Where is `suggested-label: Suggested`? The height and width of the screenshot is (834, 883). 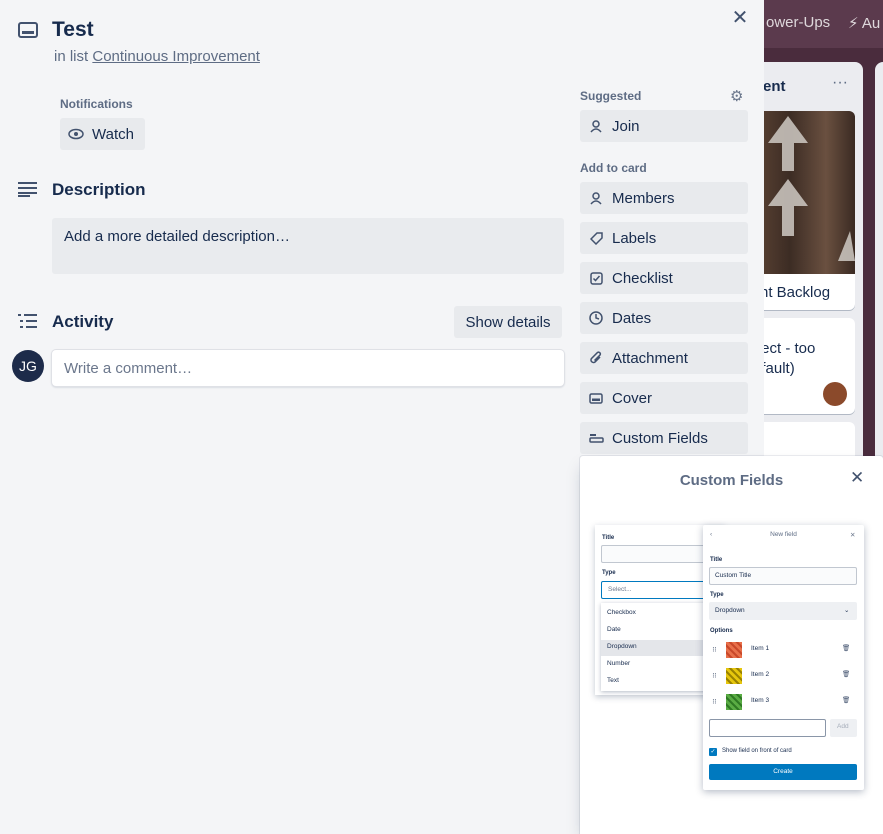
suggested-label: Suggested is located at coordinates (611, 96).